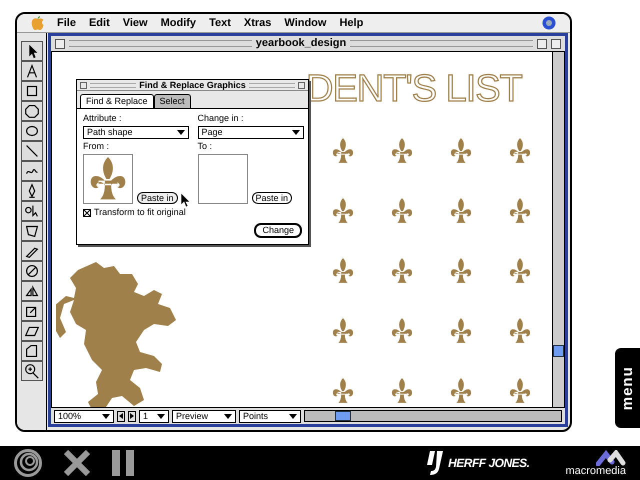 The width and height of the screenshot is (640, 480). Describe the element at coordinates (301, 44) in the screenshot. I see `window-title: yearbook_design` at that location.